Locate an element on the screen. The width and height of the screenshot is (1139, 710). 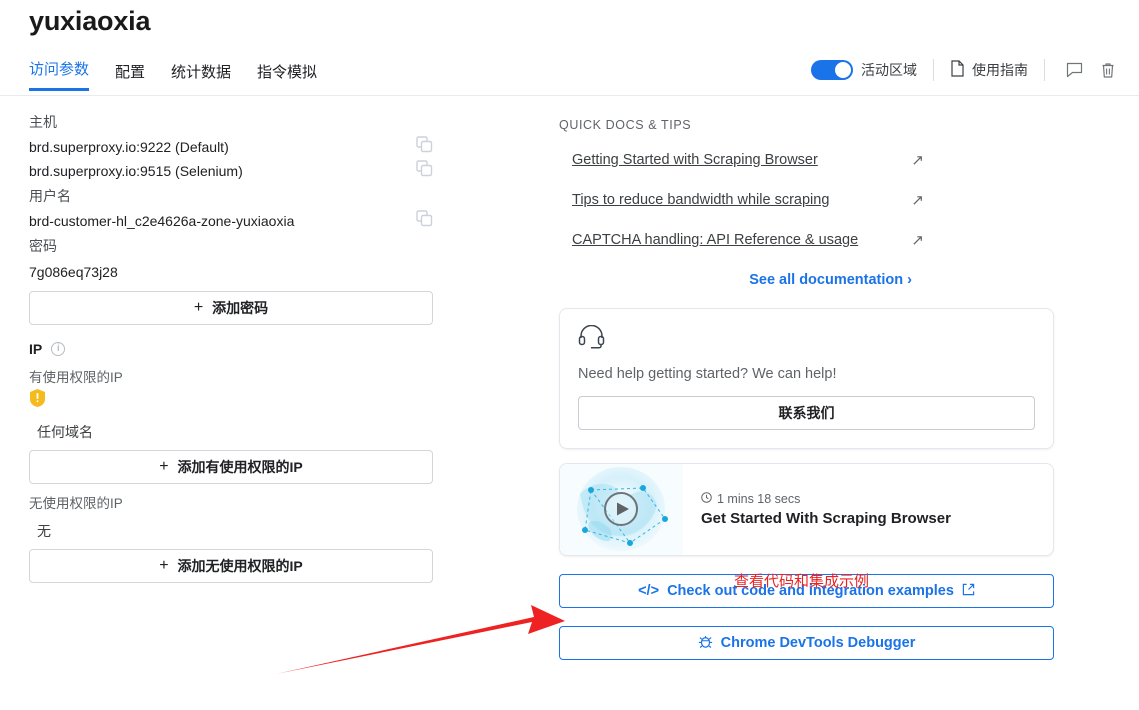
doc-link-row: Getting Started with Scraping Browser ↗ is located at coordinates (806, 160).